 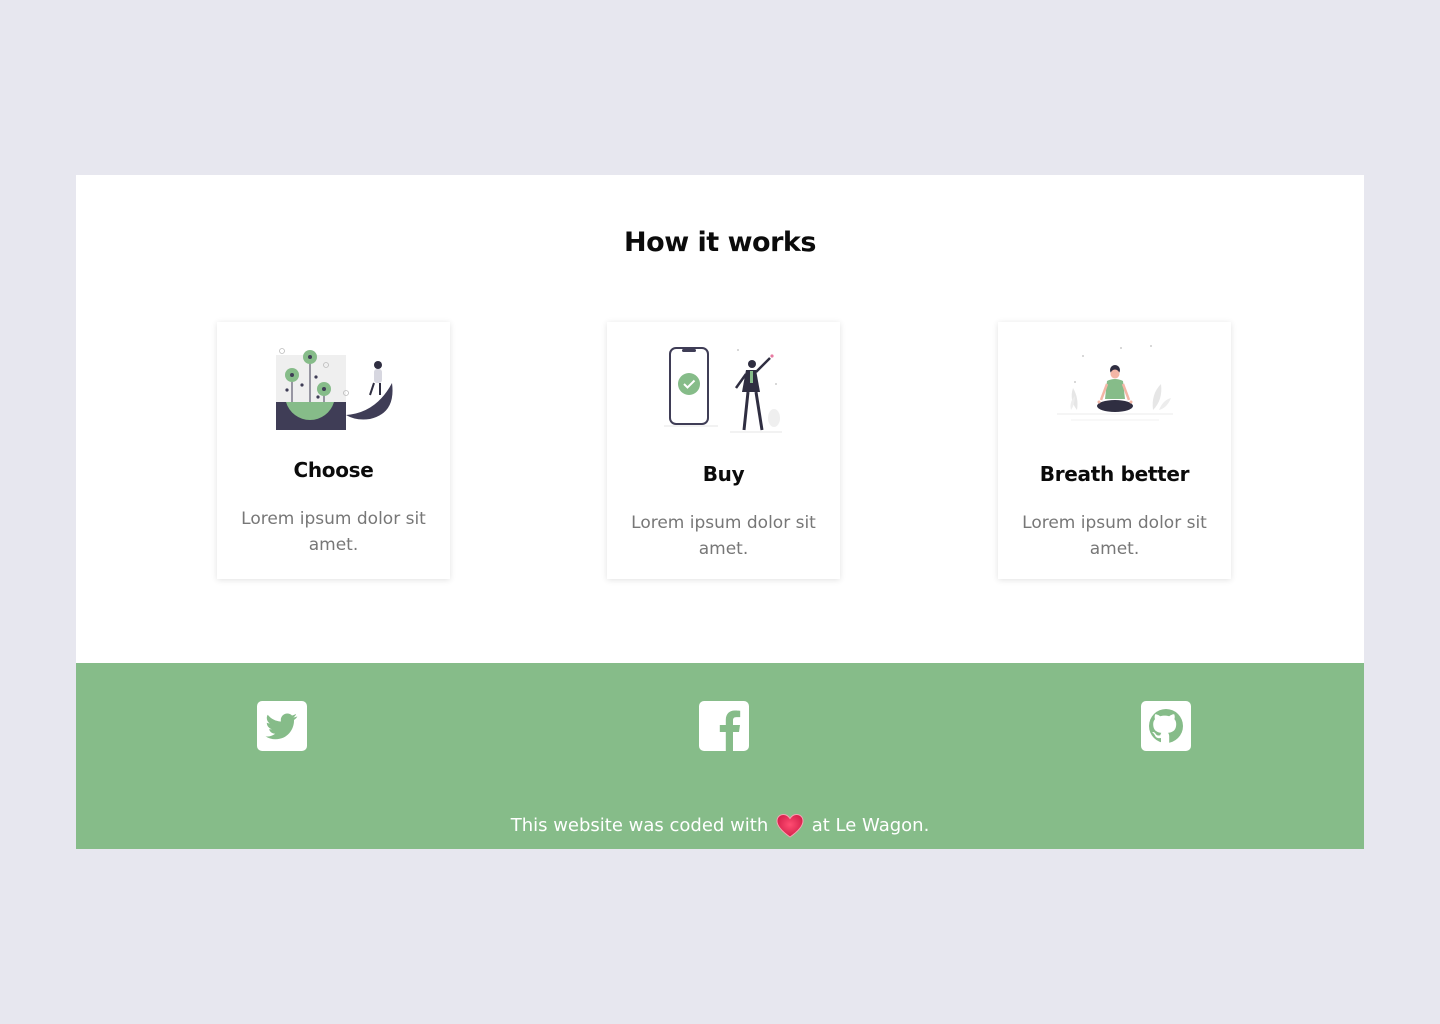 I want to click on phone-checkout-illustration, so click(x=723, y=392).